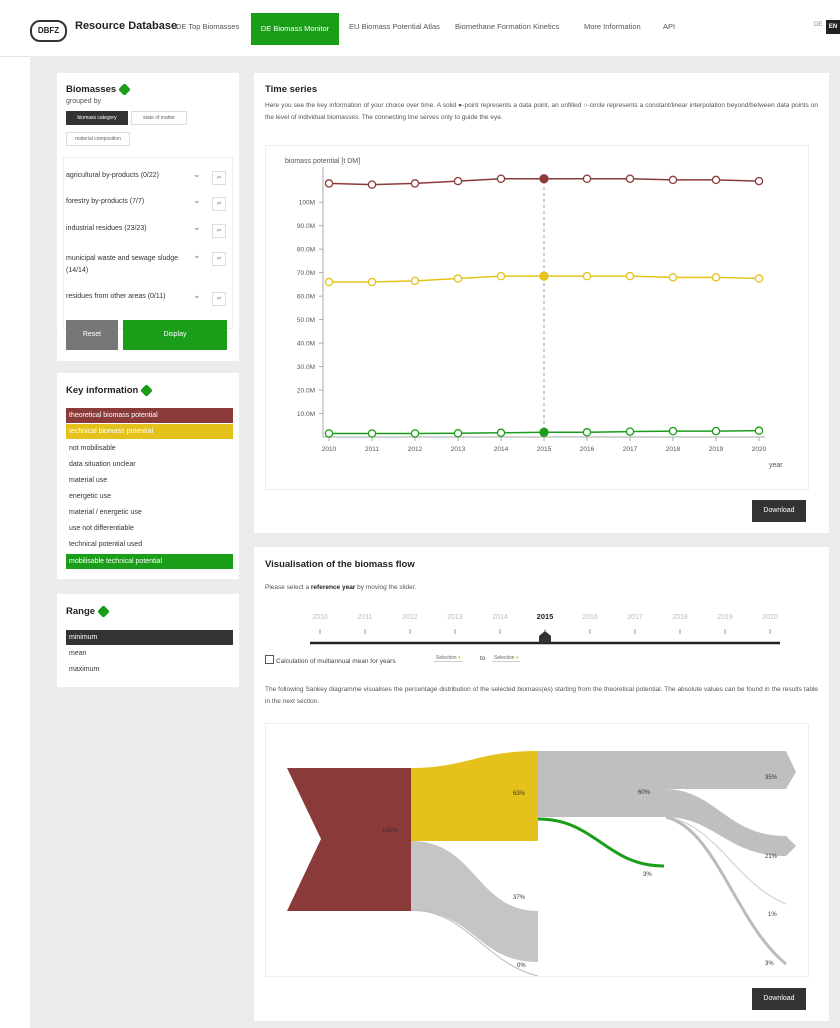 This screenshot has height=1028, width=840. Describe the element at coordinates (448, 658) in the screenshot. I see `year-from-select: Selection ▾` at that location.